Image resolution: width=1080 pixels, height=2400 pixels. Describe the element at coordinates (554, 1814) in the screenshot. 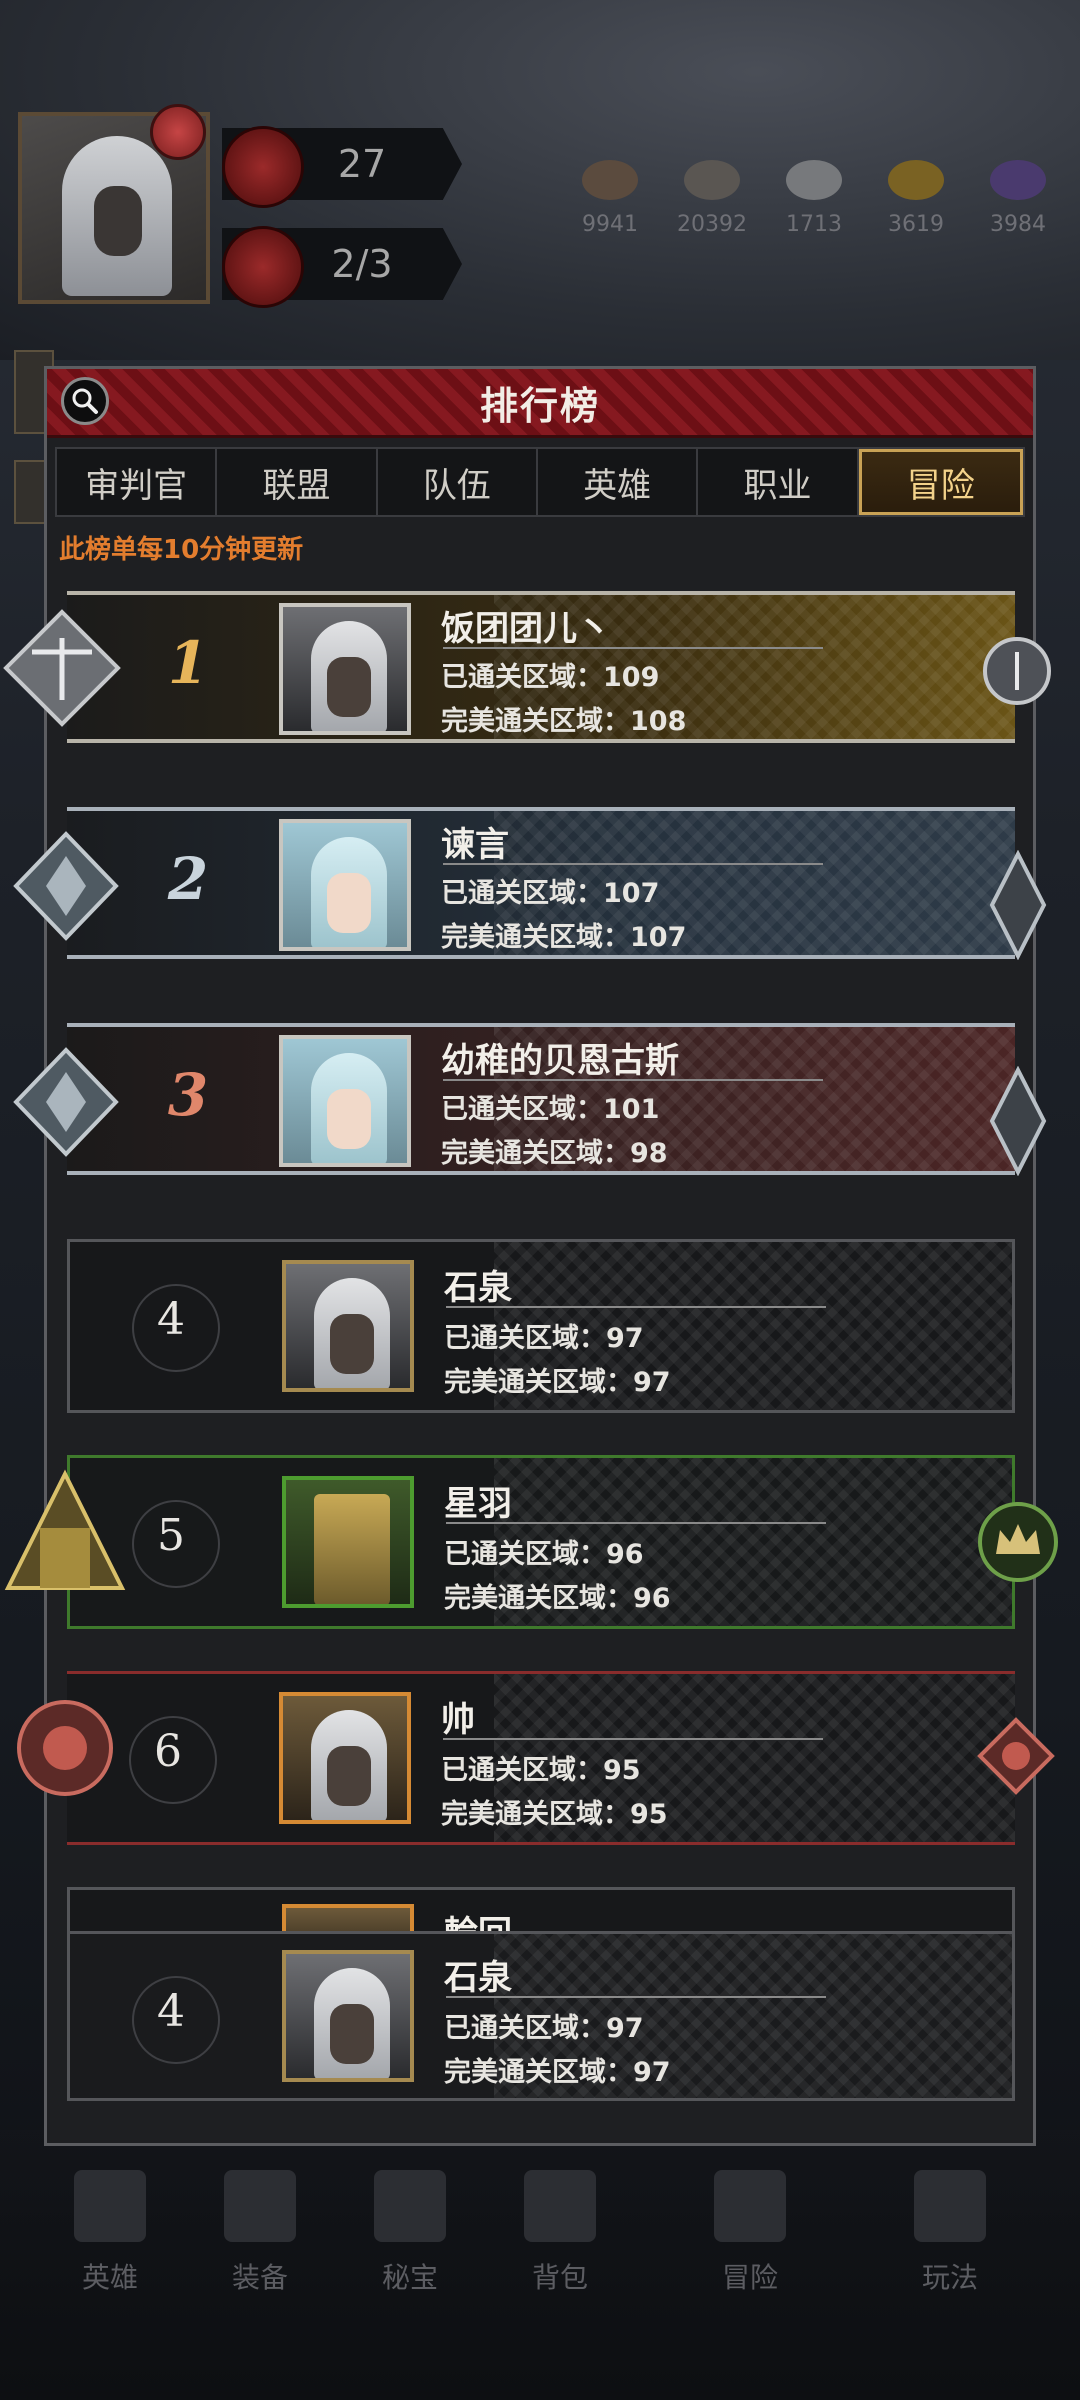

I see `perfect-zones: 完美通关区域：95` at that location.